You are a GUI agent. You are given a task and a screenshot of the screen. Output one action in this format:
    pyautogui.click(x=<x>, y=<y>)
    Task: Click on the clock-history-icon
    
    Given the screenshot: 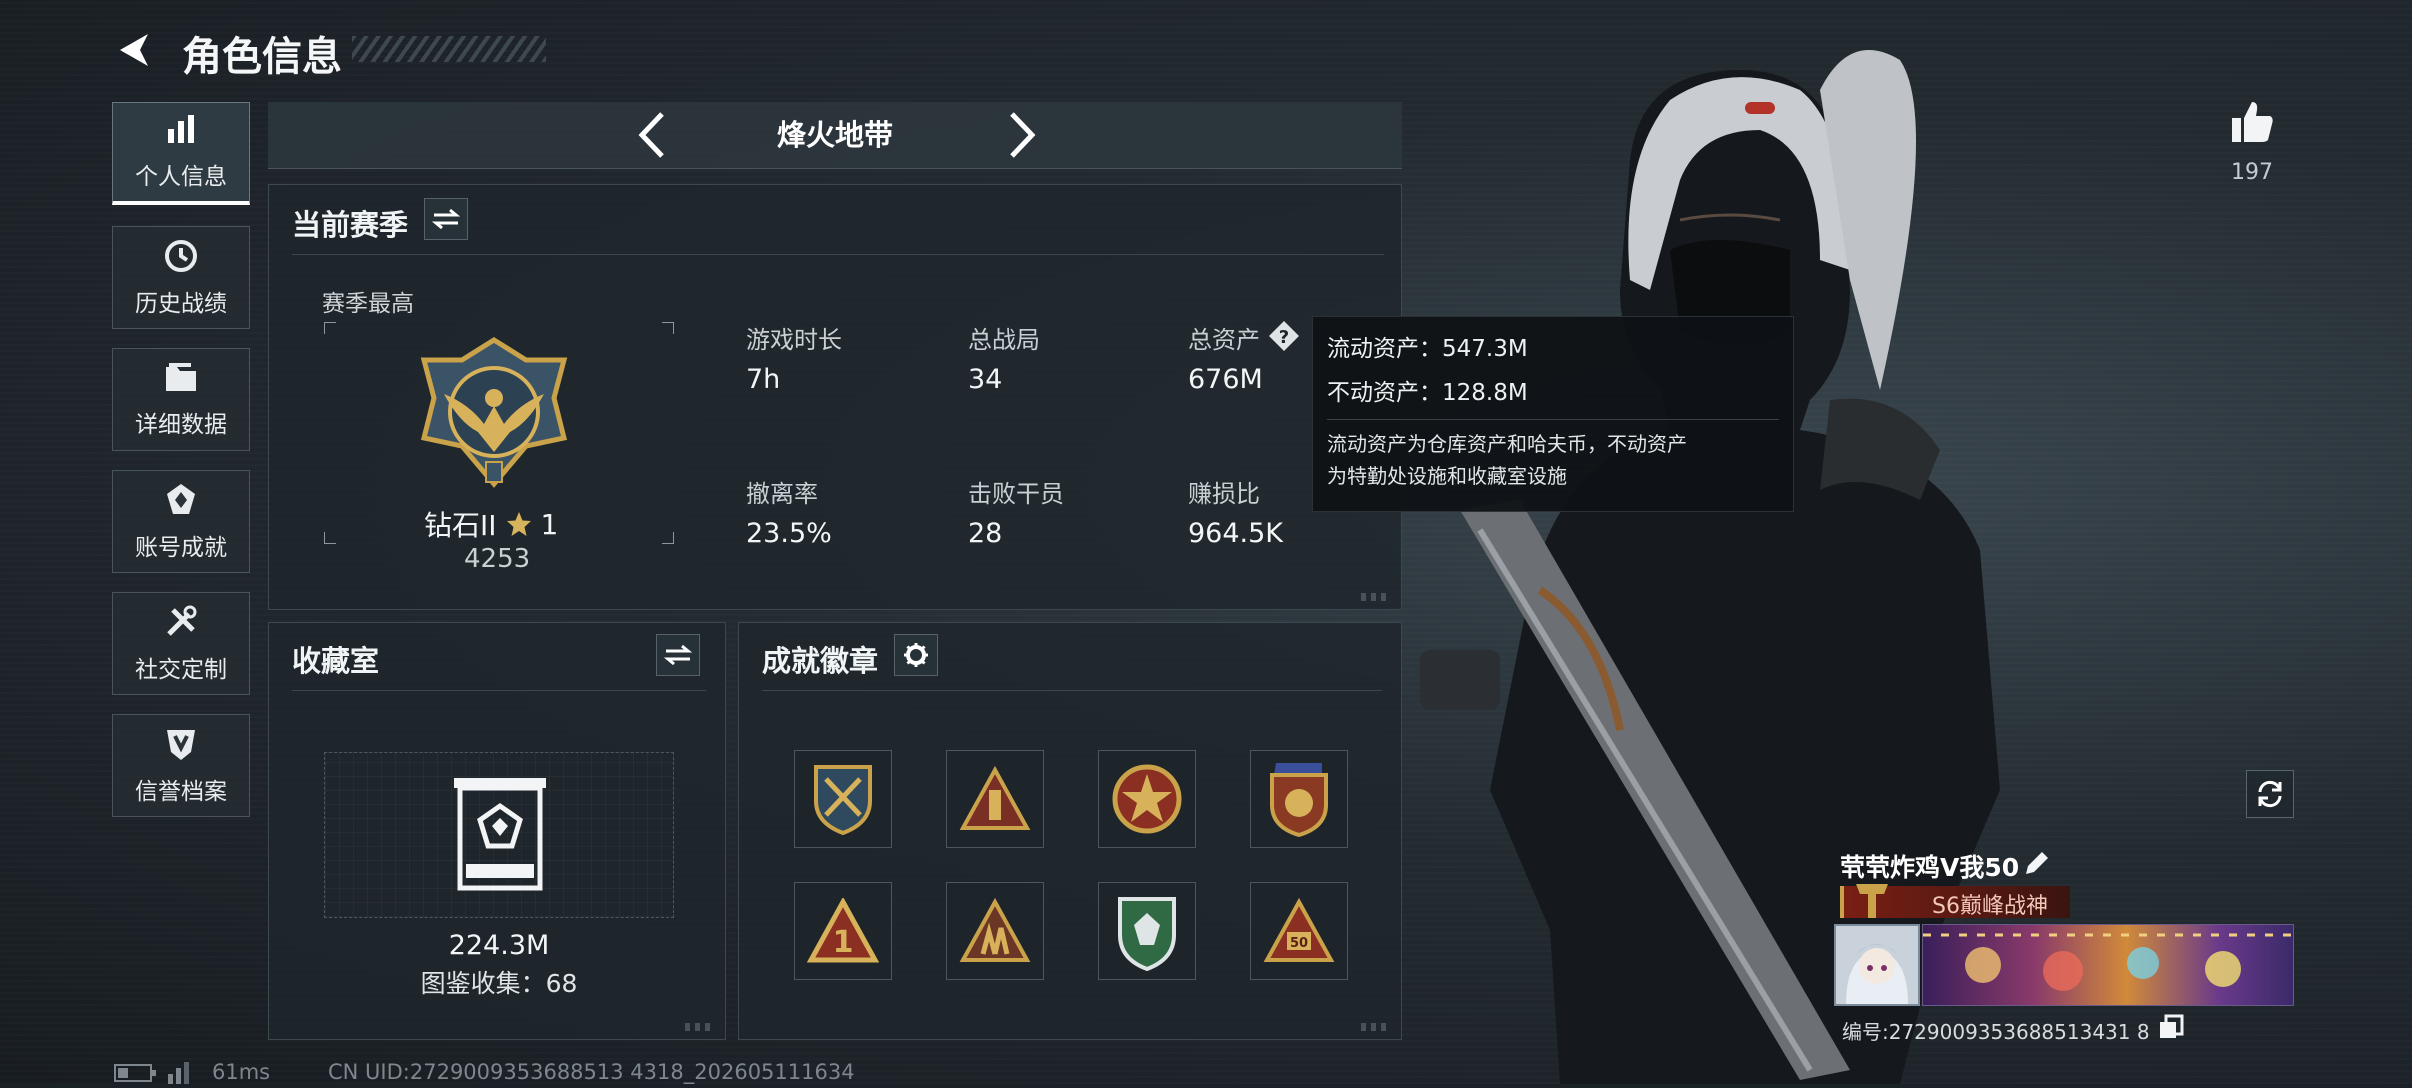 What is the action you would take?
    pyautogui.click(x=181, y=255)
    